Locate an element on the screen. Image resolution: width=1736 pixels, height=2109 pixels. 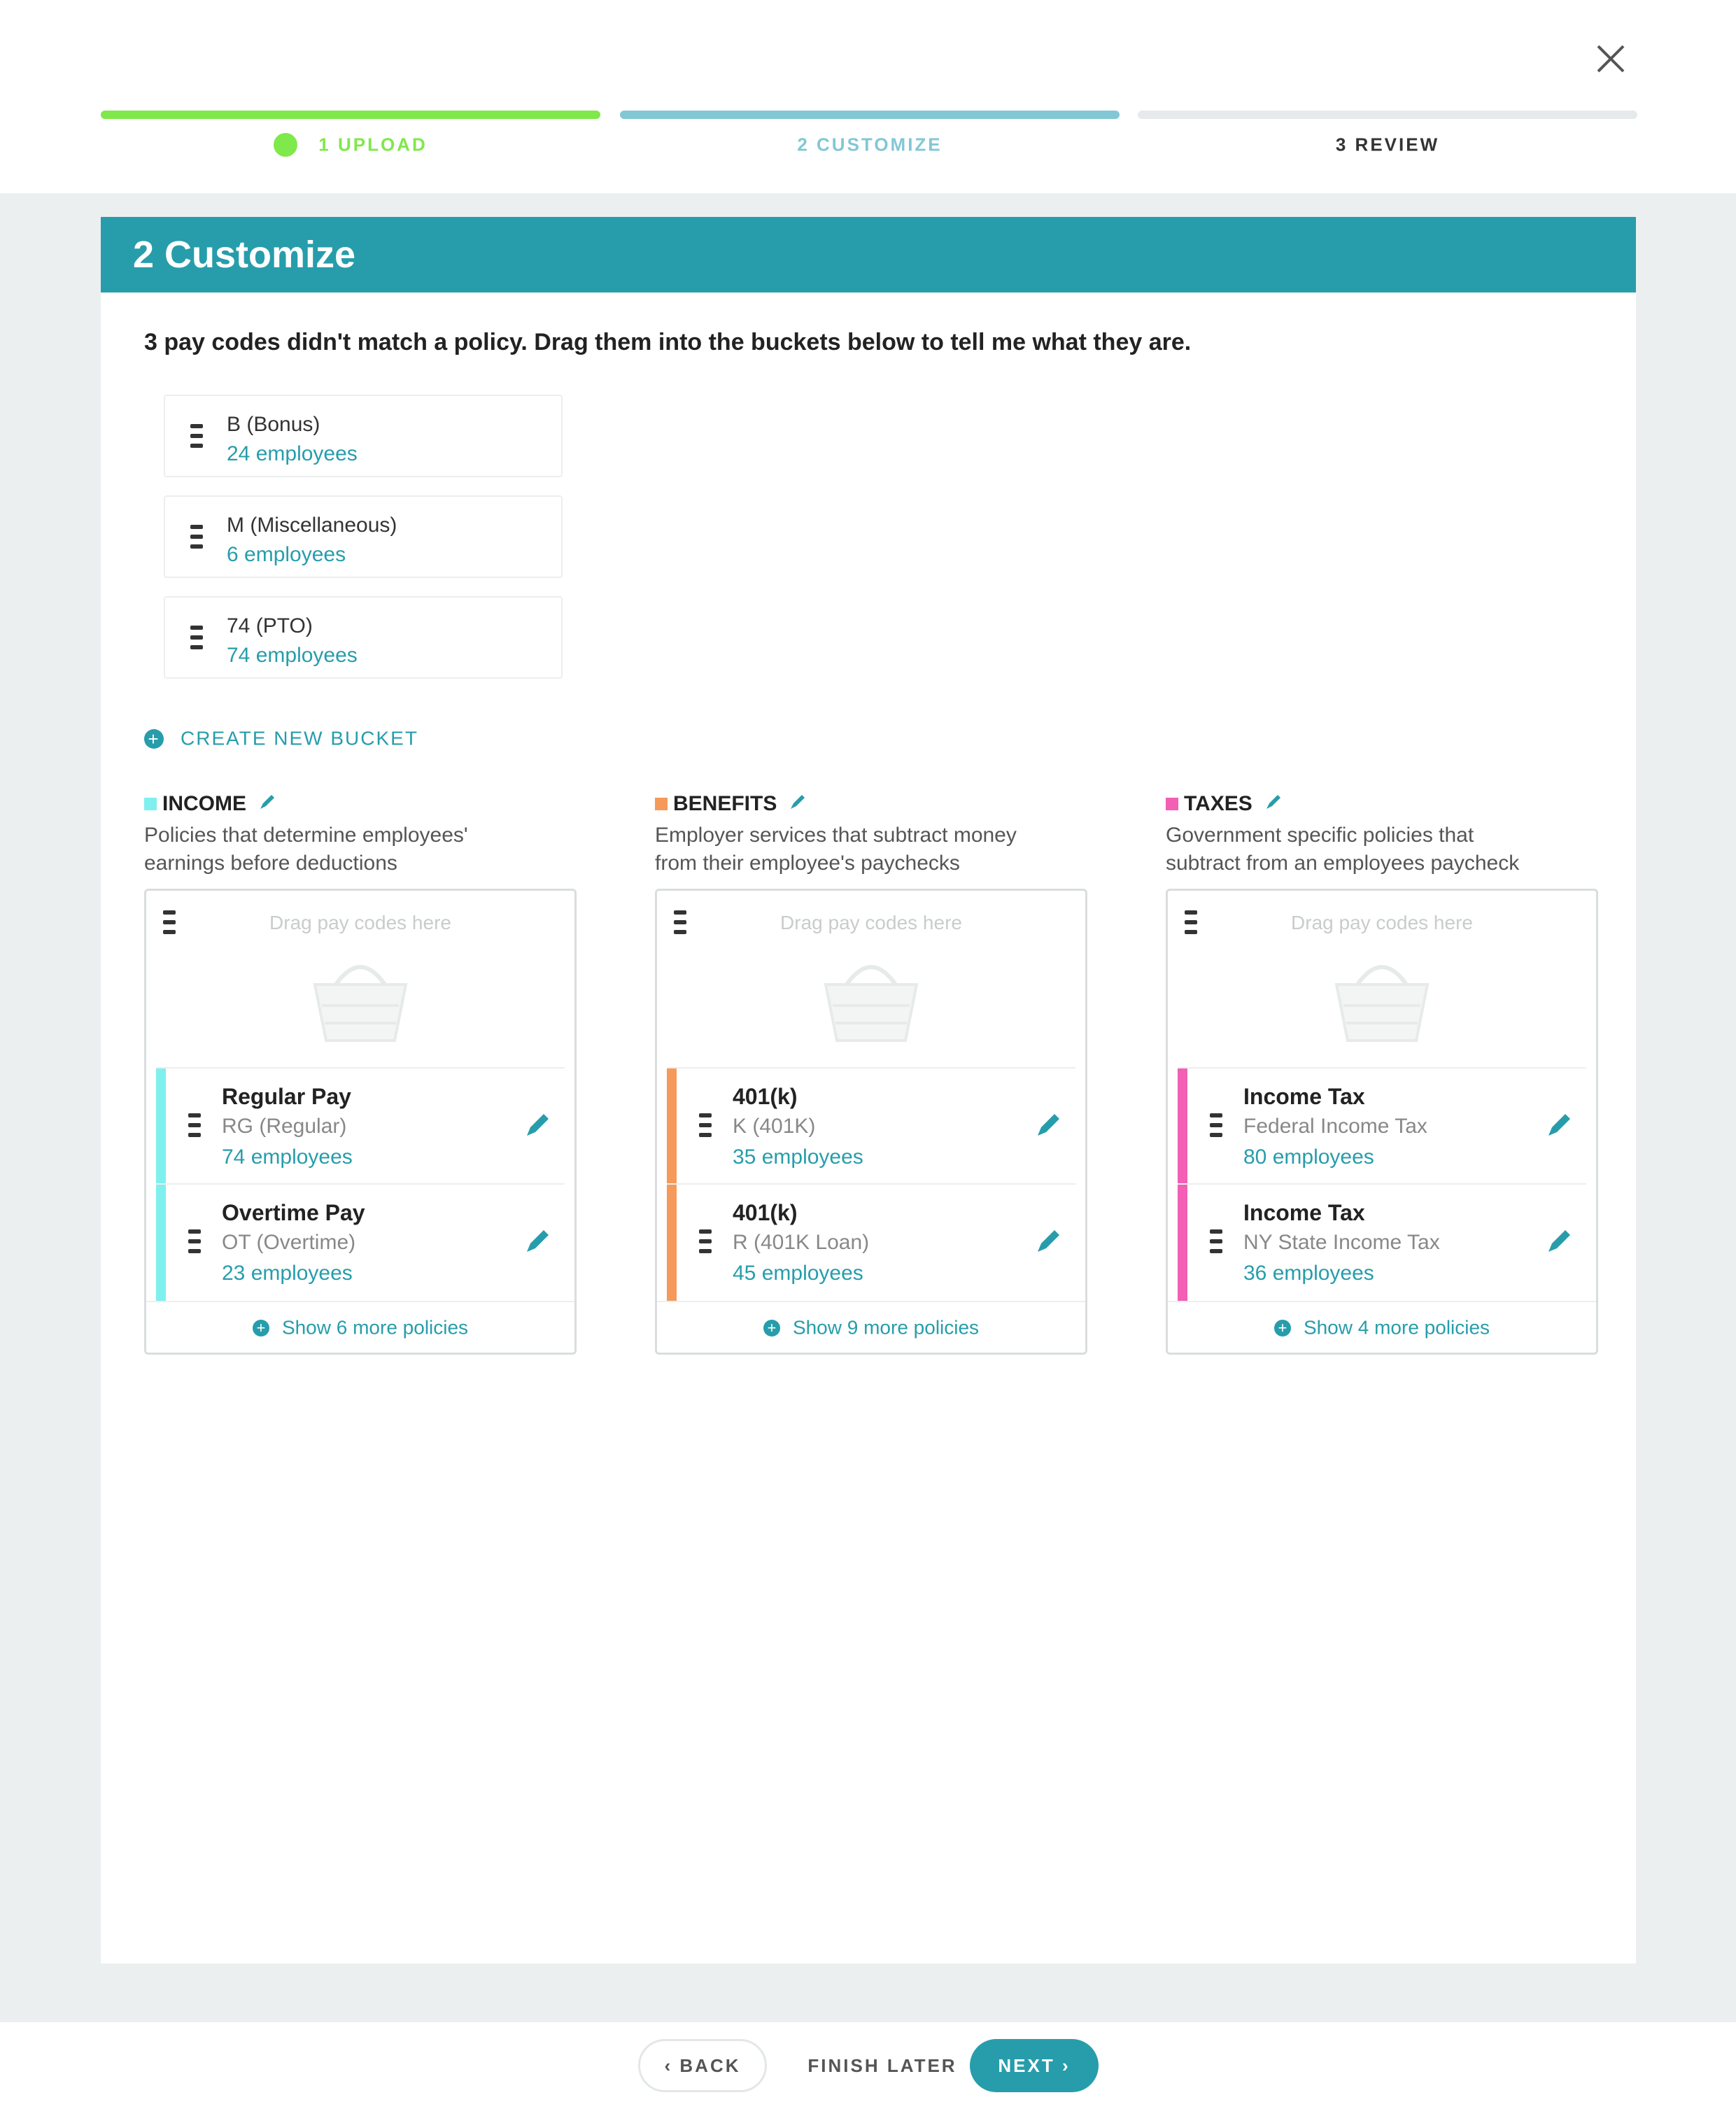
pay-code-name: 74 (PTO) is located at coordinates (270, 625).